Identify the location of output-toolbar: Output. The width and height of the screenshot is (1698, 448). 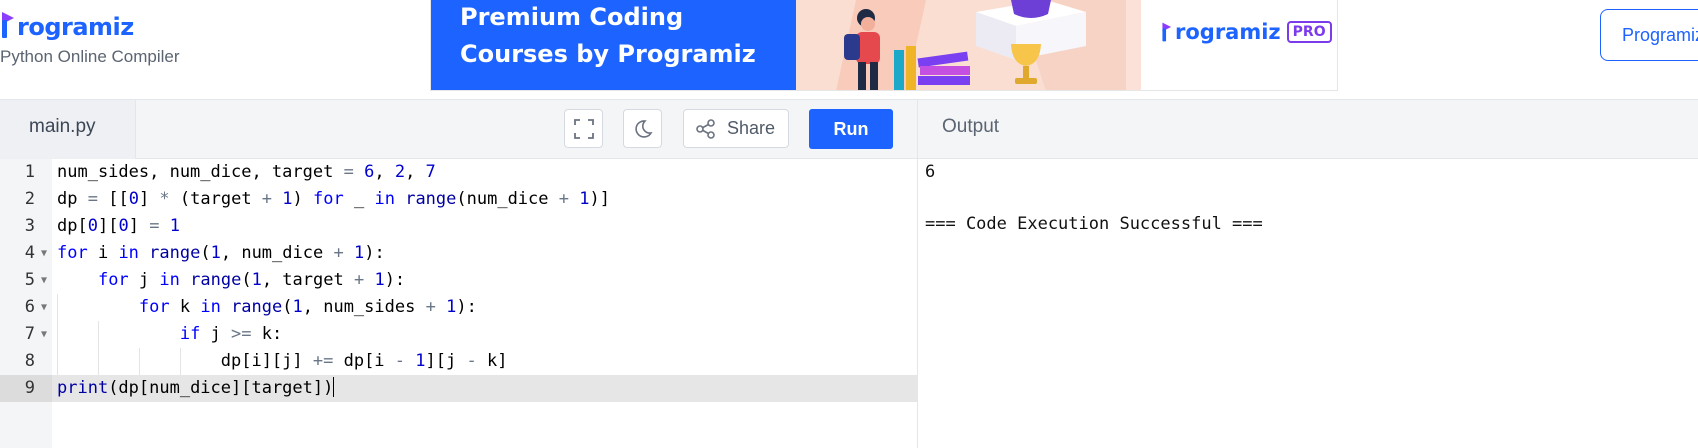
(1308, 129).